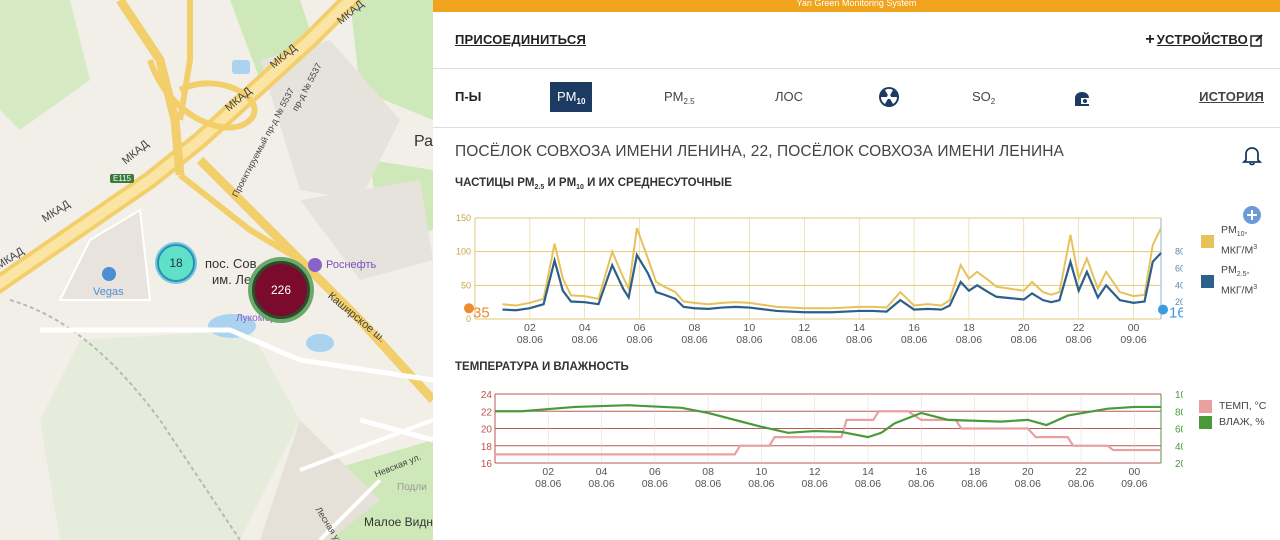  I want to click on legend-pm25: PM2.5, МКГ/М3, so click(1239, 281).